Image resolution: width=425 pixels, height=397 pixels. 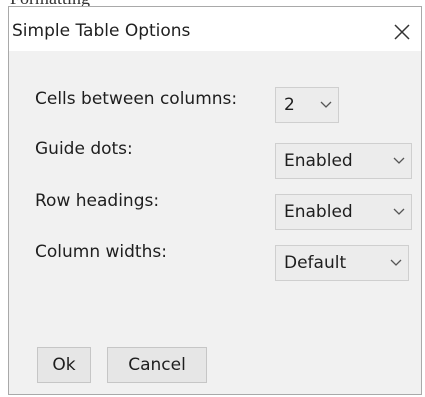 I want to click on dialog-title: Simple Table Options, so click(x=101, y=31).